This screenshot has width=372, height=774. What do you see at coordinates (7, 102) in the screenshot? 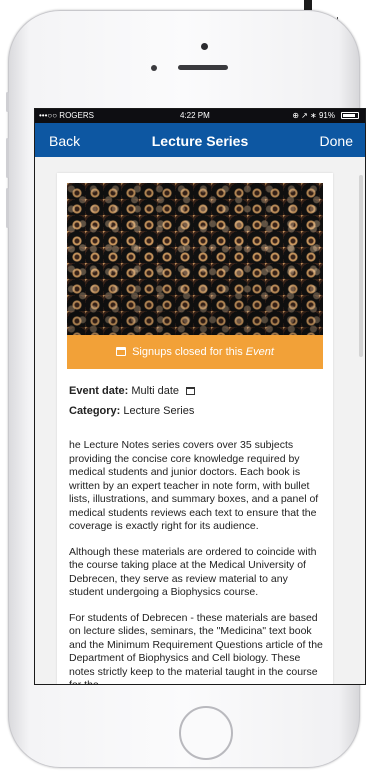
I see `mute-switch` at bounding box center [7, 102].